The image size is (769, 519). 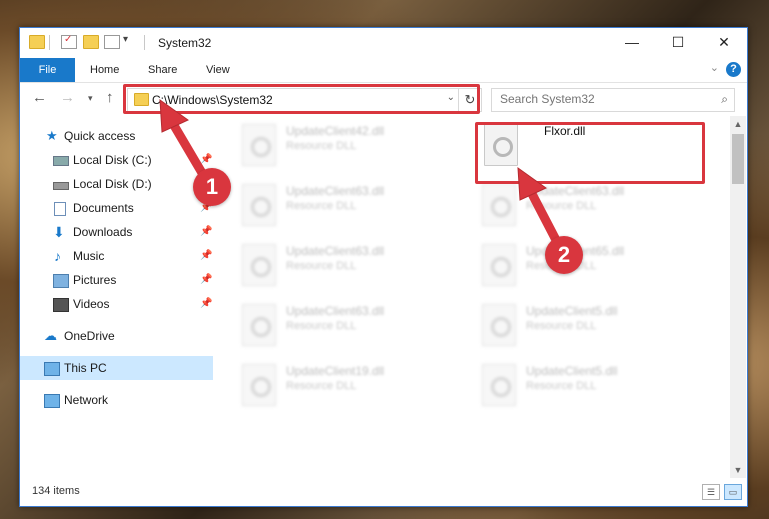 What do you see at coordinates (564, 255) in the screenshot?
I see `step-2-badge: 2` at bounding box center [564, 255].